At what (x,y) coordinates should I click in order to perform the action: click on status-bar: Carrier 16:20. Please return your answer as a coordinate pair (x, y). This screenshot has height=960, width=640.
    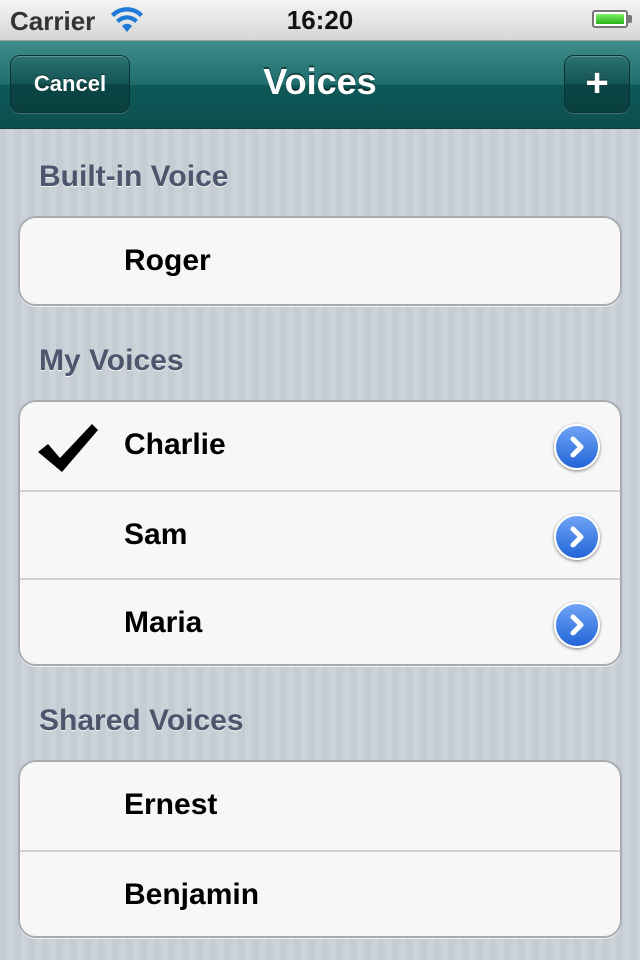
    Looking at the image, I should click on (320, 20).